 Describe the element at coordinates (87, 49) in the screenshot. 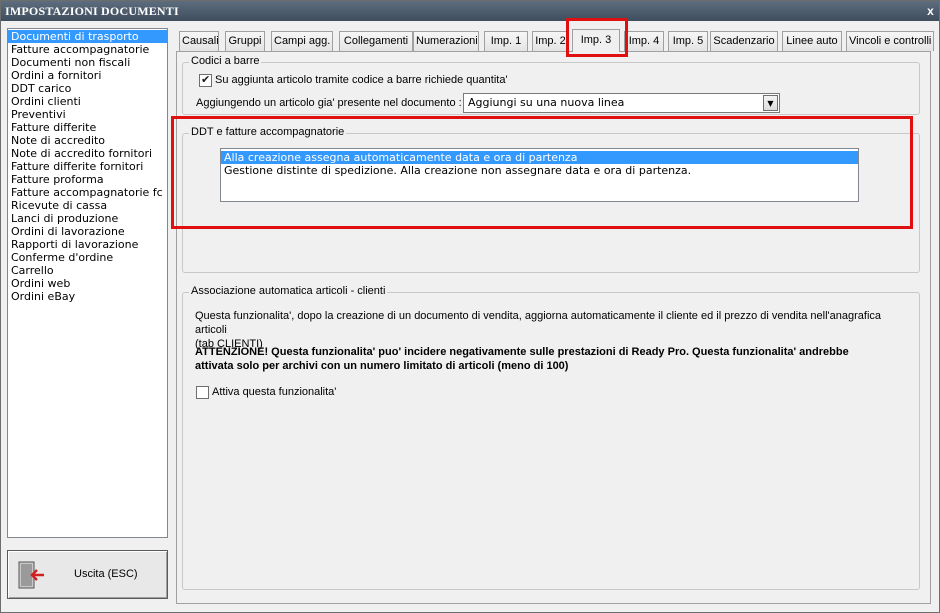

I see `doc-type-item: Fatture accompagnatorie` at that location.